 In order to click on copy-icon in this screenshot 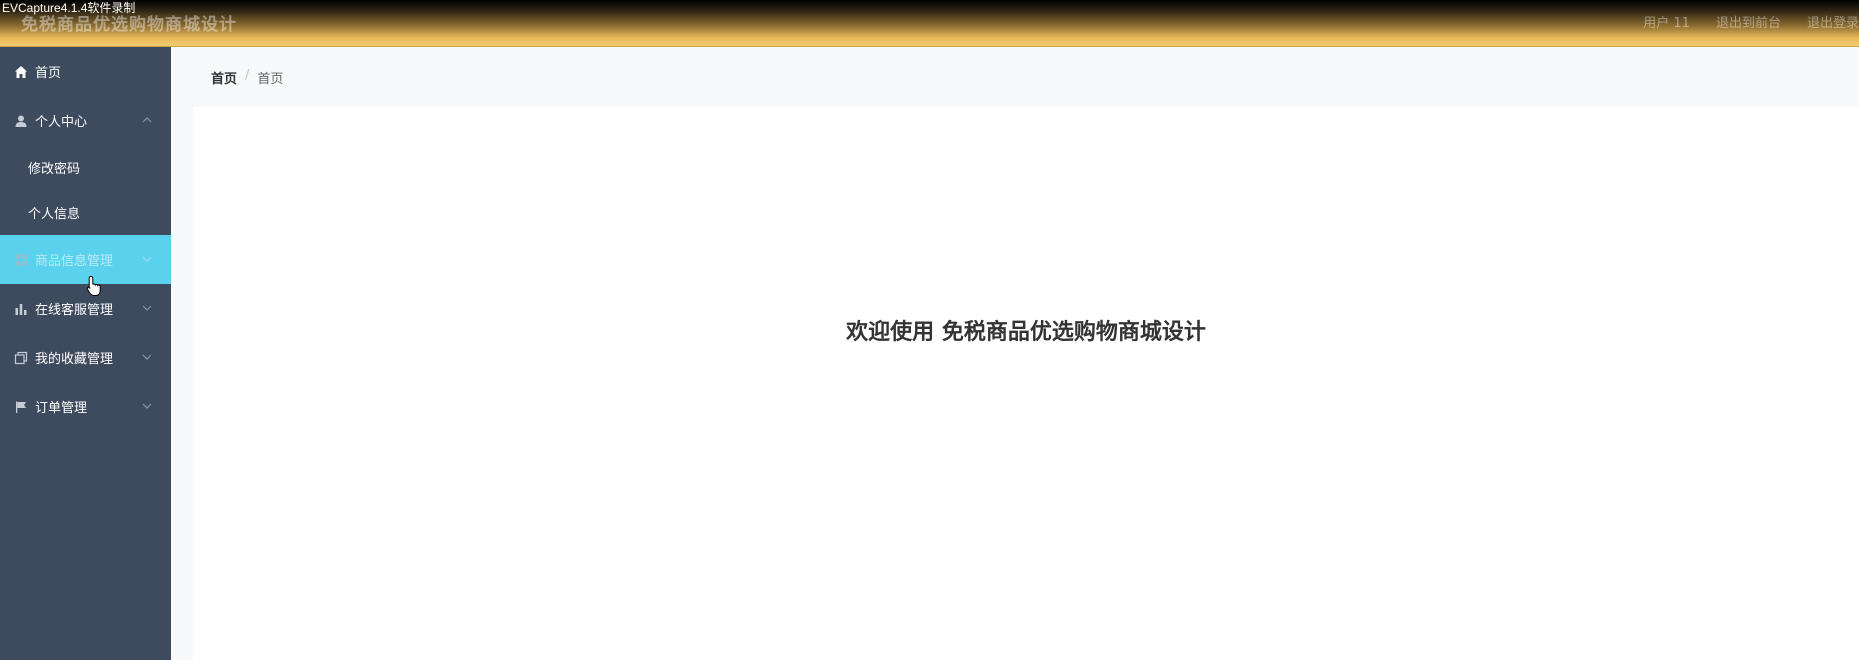, I will do `click(21, 358)`.